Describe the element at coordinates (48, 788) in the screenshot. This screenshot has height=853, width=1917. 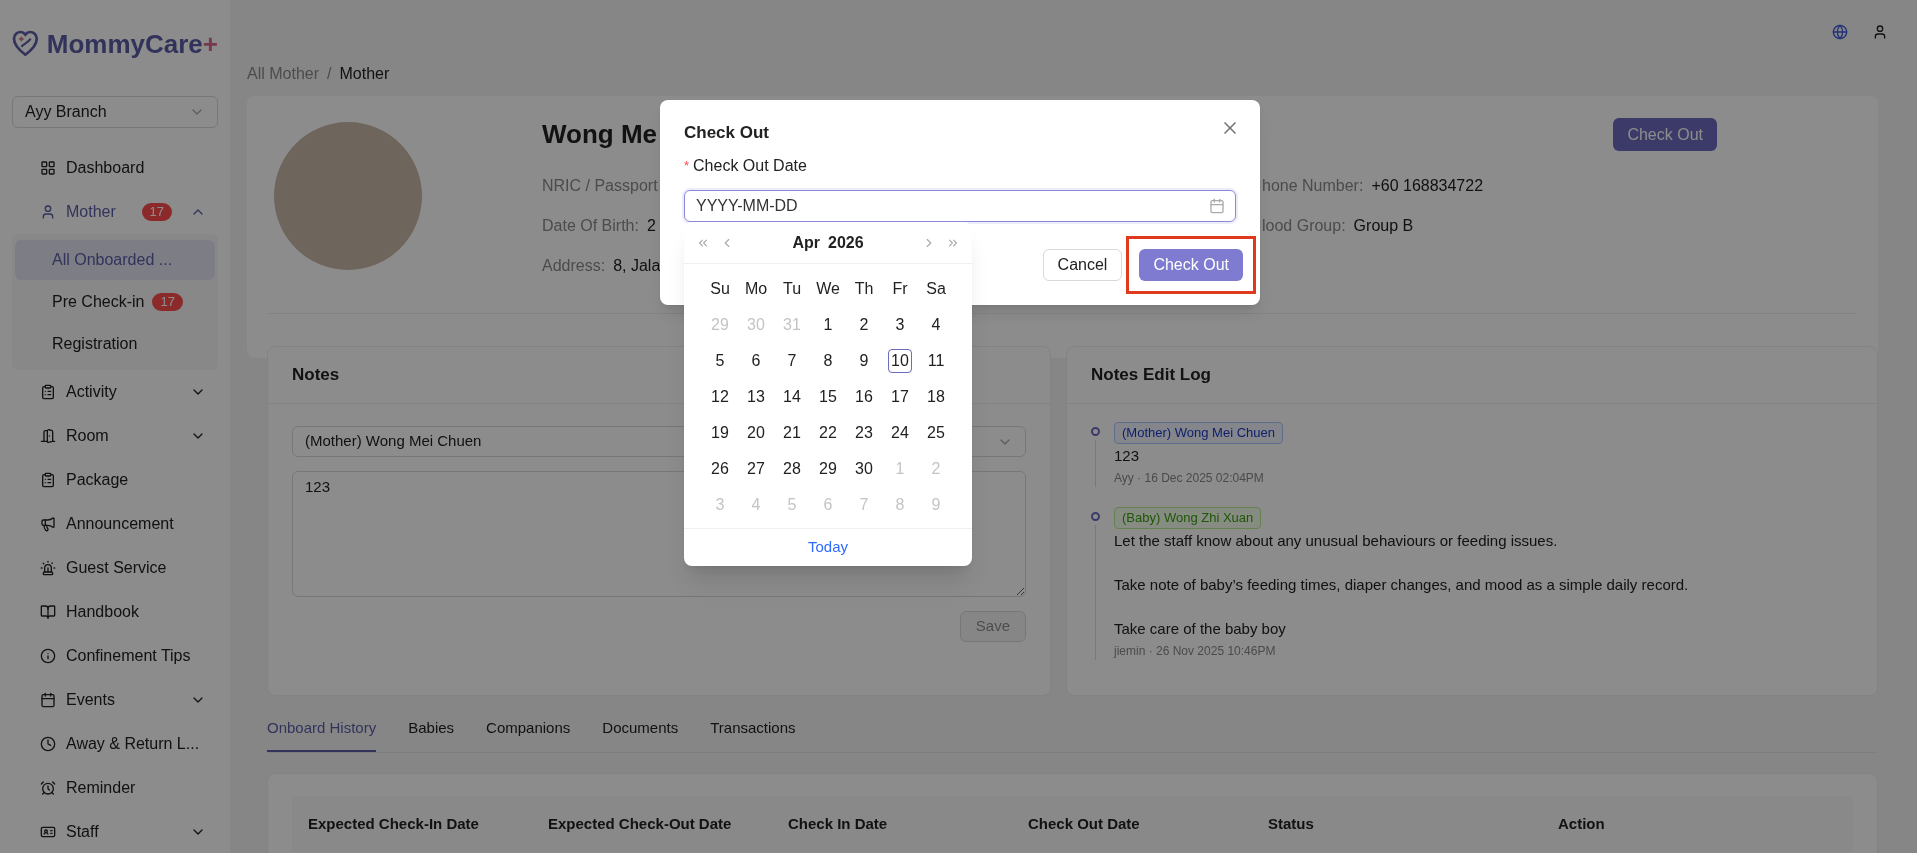
I see `alarm-clock-icon` at that location.